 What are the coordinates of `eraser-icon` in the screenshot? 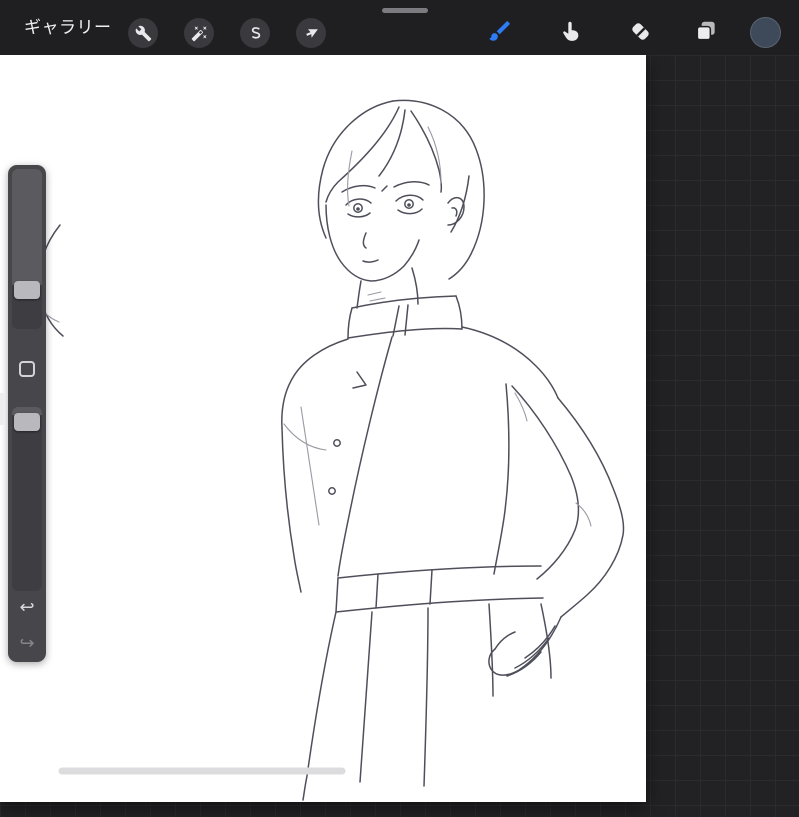 It's located at (640, 31).